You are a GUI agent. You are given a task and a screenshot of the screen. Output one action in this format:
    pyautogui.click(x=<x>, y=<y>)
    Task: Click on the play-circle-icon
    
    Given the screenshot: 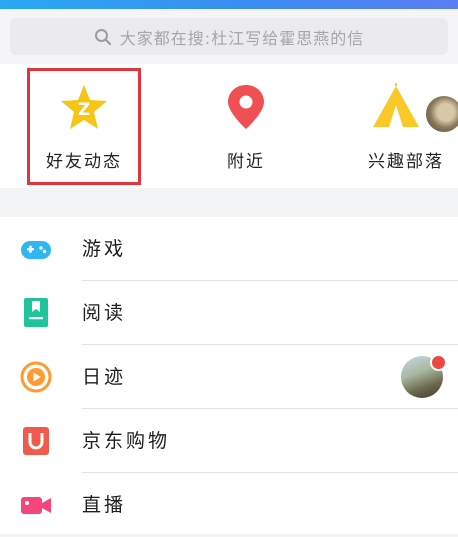 What is the action you would take?
    pyautogui.click(x=36, y=377)
    